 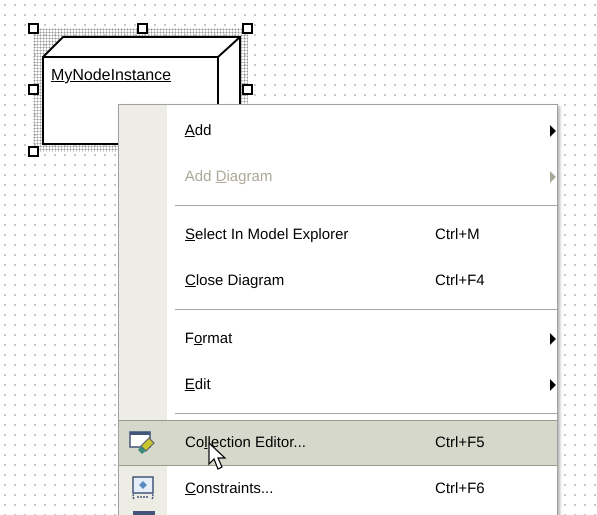 What do you see at coordinates (338, 443) in the screenshot?
I see `menu-item: Collection Editor... Ctrl+F5` at bounding box center [338, 443].